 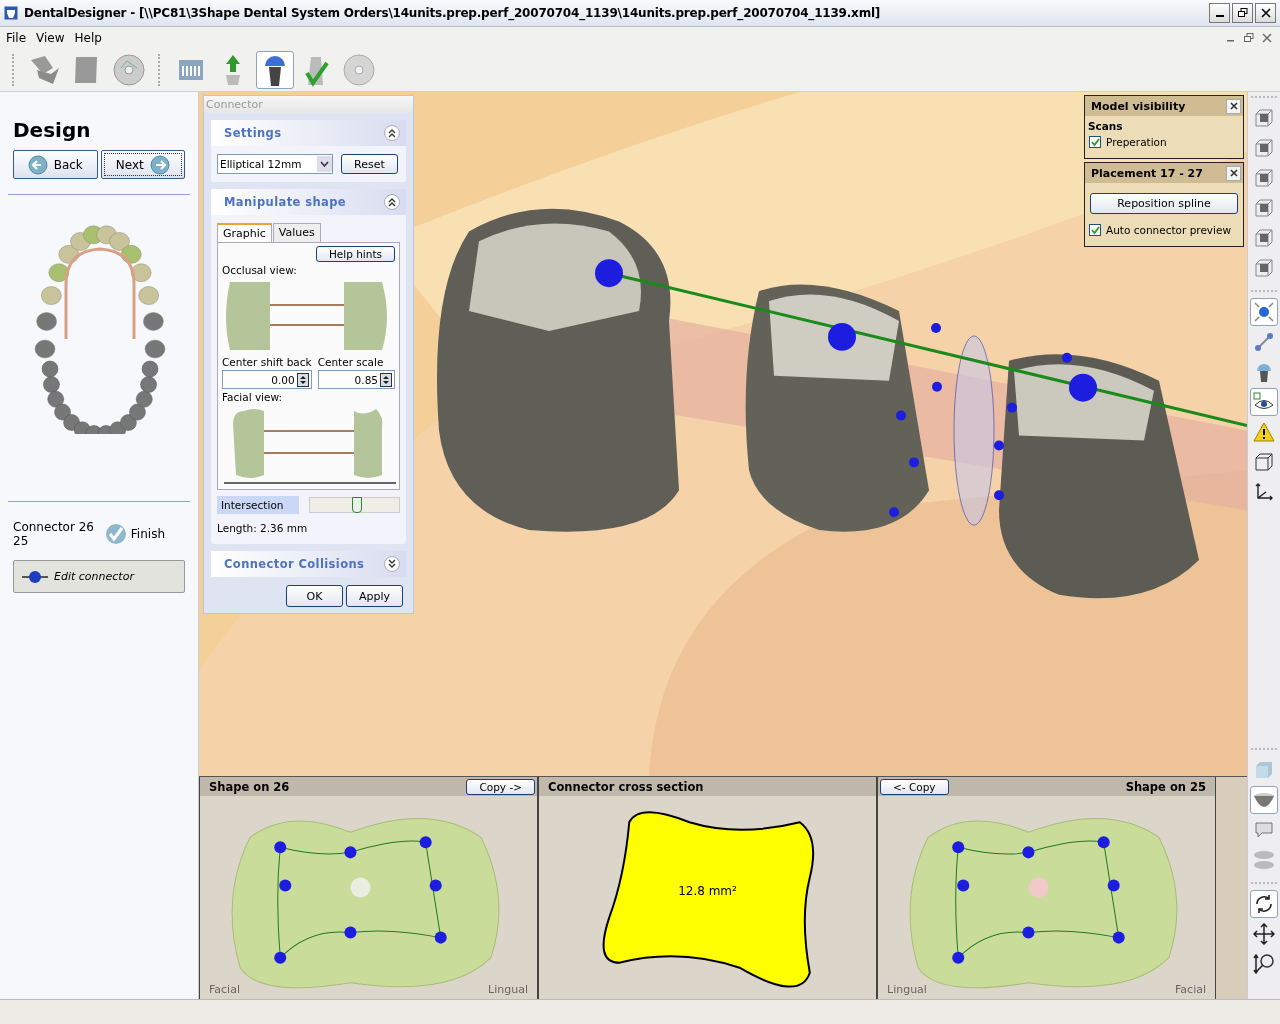 What do you see at coordinates (1219, 16) in the screenshot?
I see `minimize-icon` at bounding box center [1219, 16].